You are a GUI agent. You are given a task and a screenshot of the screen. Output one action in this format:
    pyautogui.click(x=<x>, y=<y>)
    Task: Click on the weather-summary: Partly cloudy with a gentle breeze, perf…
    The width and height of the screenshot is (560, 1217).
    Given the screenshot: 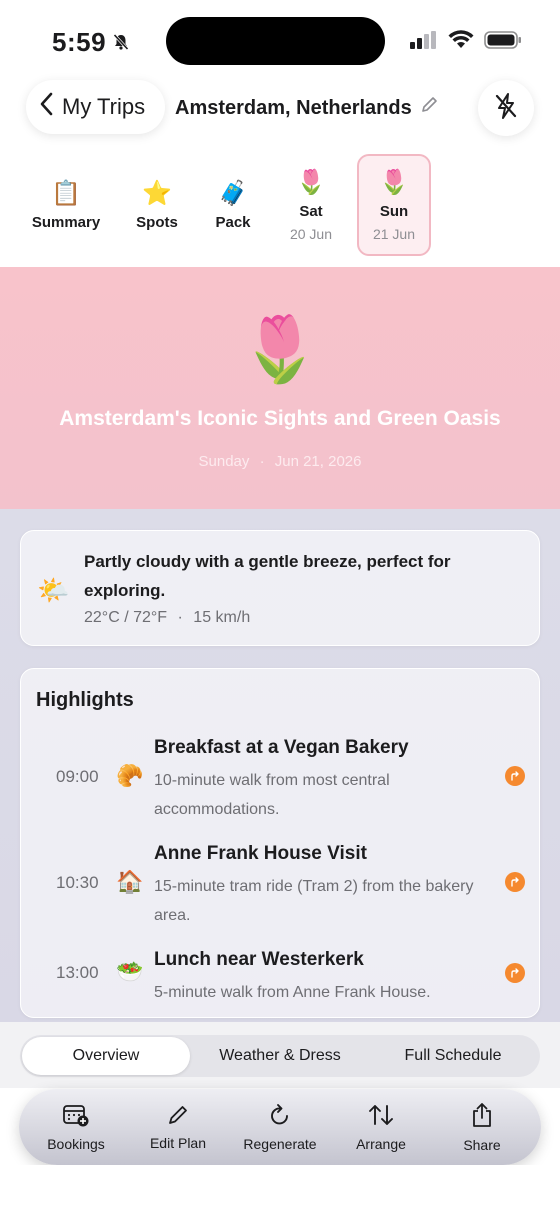 What is the action you would take?
    pyautogui.click(x=267, y=576)
    